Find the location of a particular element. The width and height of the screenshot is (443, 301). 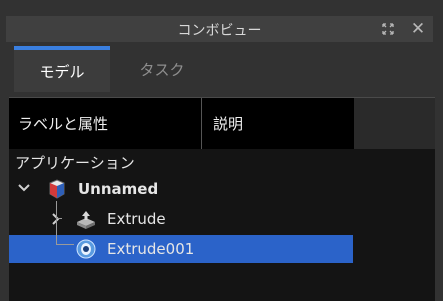

window-title: コンボビュー is located at coordinates (219, 31).